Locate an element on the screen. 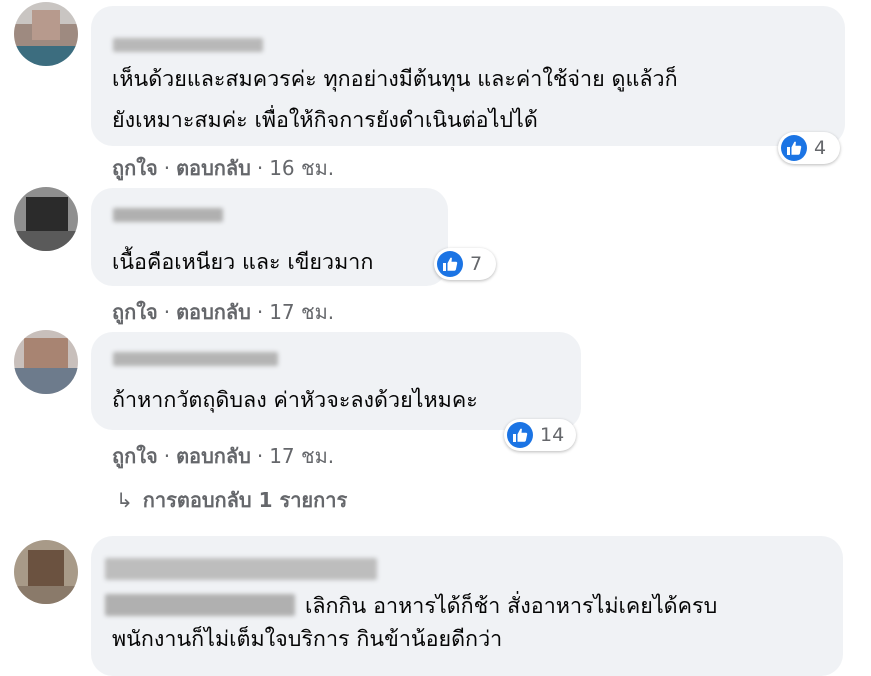 This screenshot has height=676, width=871. reaction-count: 14 is located at coordinates (552, 435).